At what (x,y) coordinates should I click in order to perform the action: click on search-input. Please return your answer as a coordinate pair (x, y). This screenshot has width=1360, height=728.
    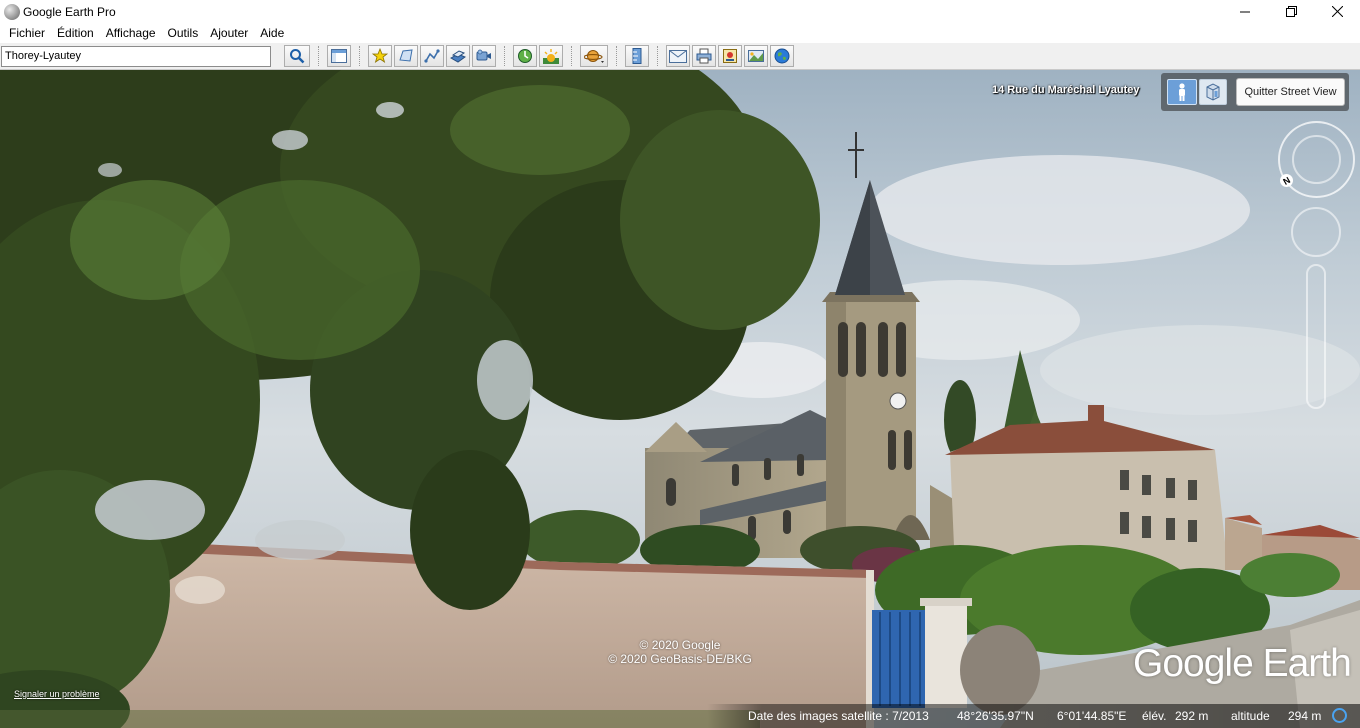
    Looking at the image, I should click on (136, 56).